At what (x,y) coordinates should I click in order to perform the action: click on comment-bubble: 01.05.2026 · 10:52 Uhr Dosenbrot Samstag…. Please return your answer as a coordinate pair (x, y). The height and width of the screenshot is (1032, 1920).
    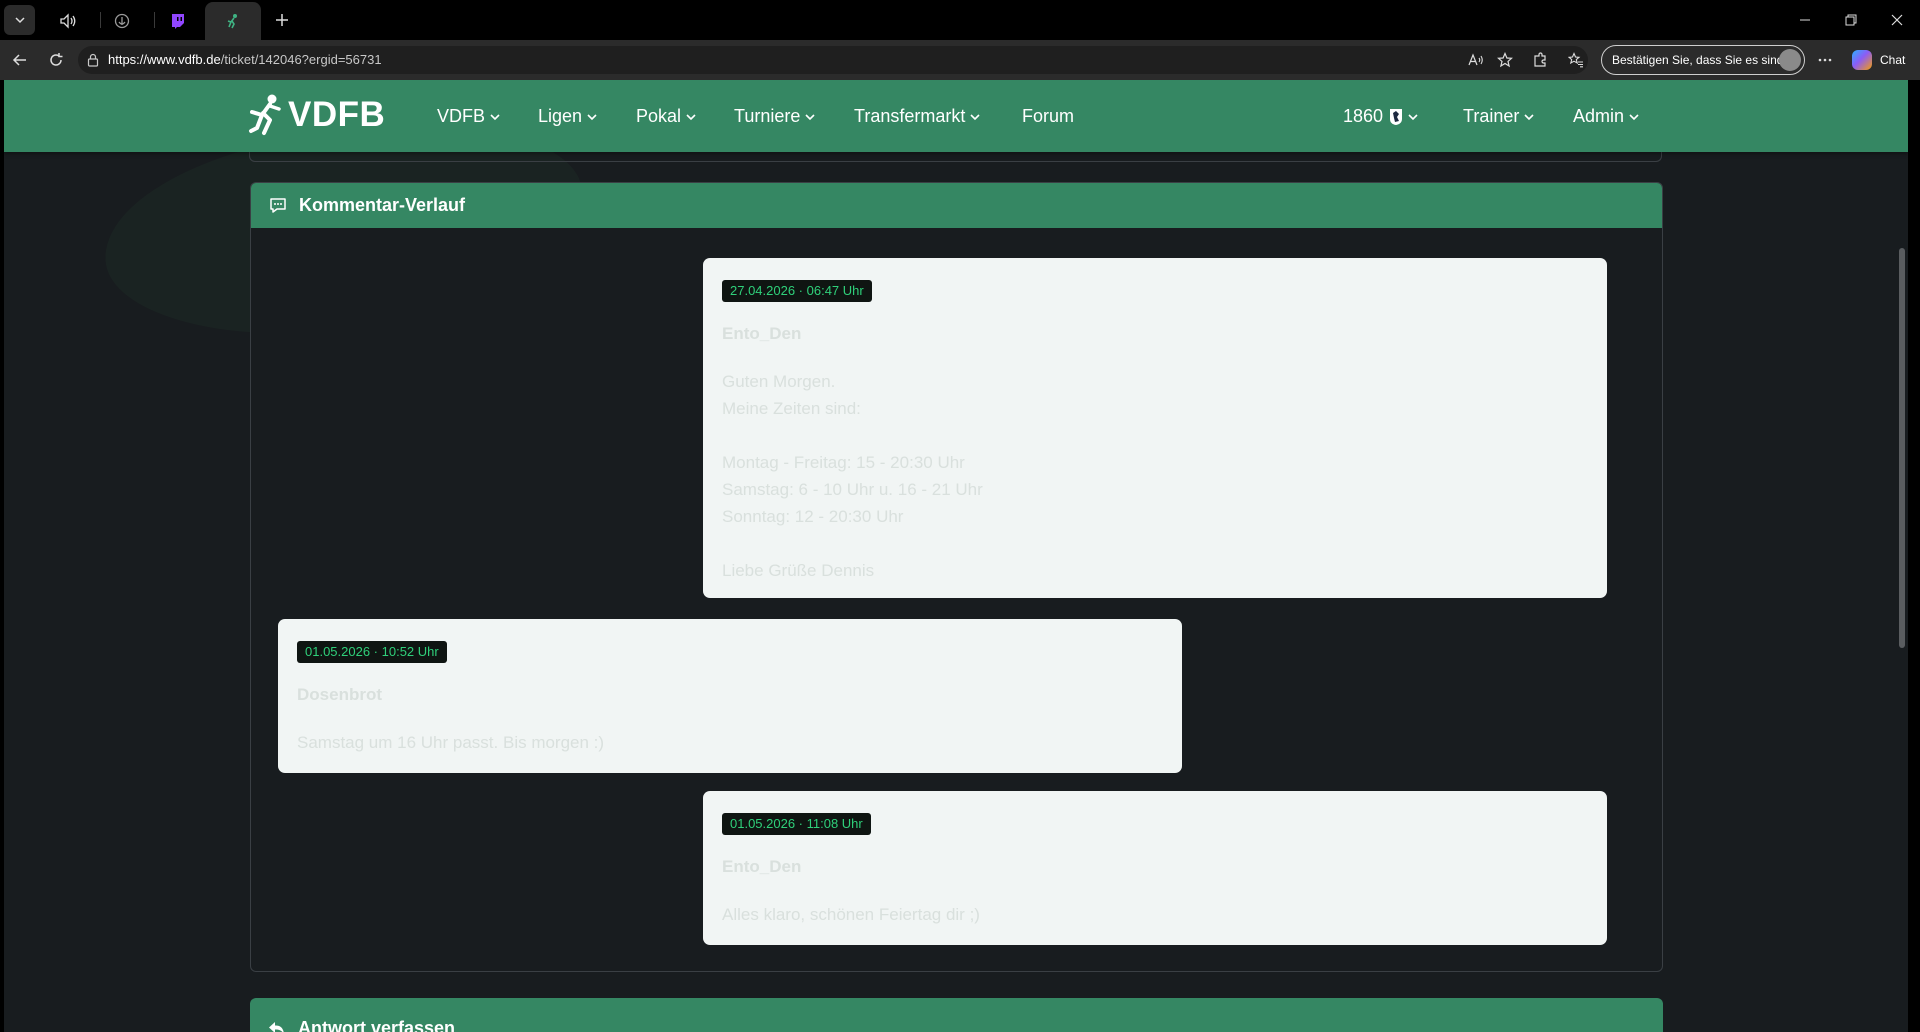
    Looking at the image, I should click on (730, 696).